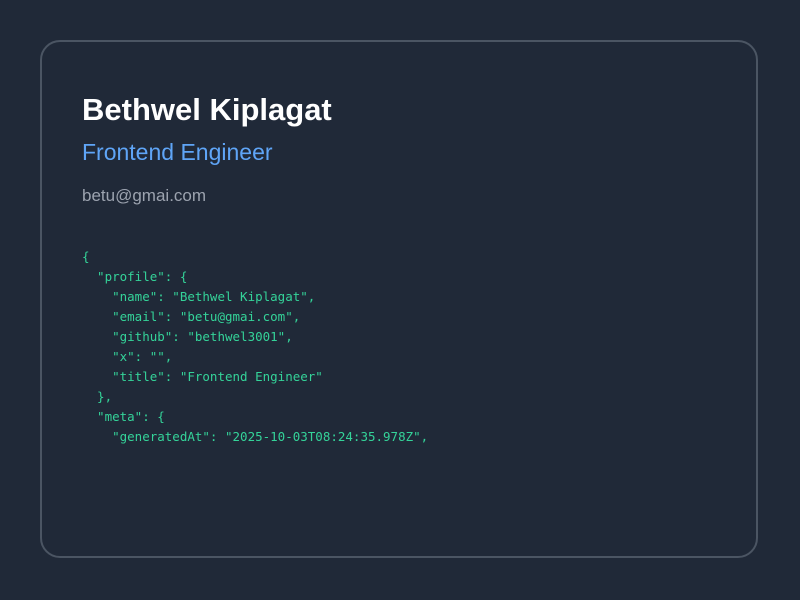  Describe the element at coordinates (97, 396) in the screenshot. I see `json-line: },` at that location.